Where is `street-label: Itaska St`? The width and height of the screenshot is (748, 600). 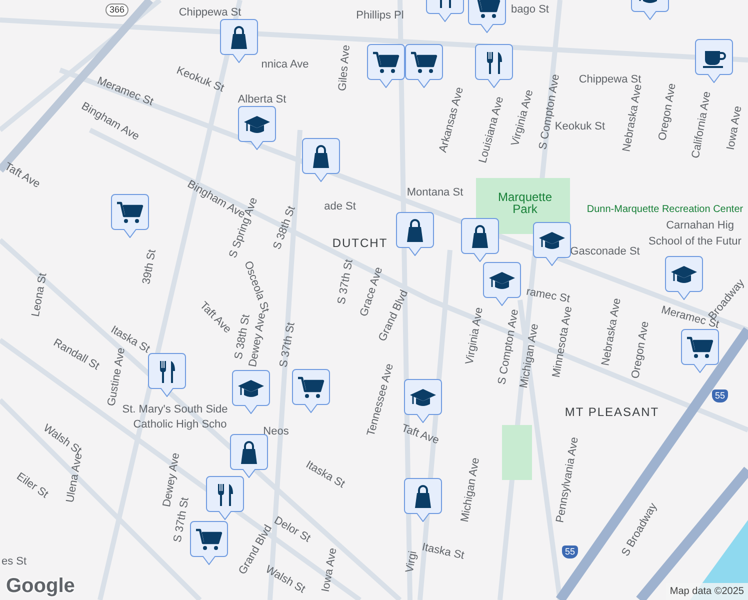 street-label: Itaska St is located at coordinates (443, 552).